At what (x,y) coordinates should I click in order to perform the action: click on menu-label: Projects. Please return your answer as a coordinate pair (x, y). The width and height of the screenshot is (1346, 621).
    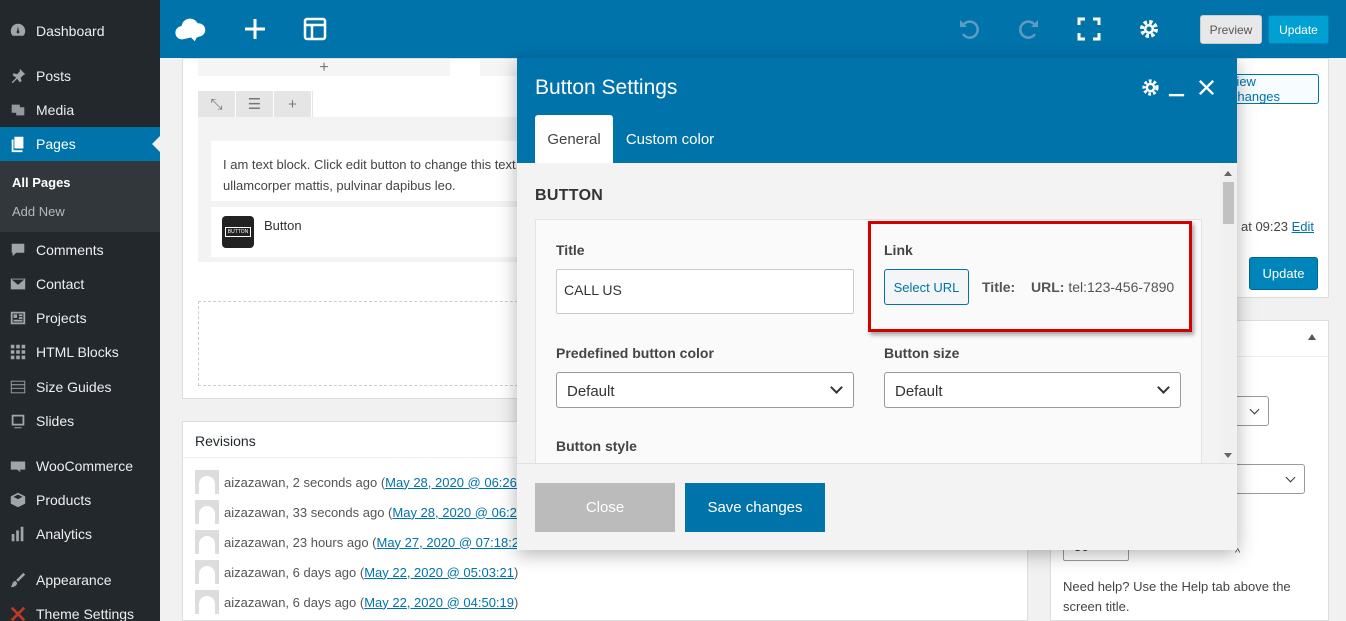
    Looking at the image, I should click on (61, 318).